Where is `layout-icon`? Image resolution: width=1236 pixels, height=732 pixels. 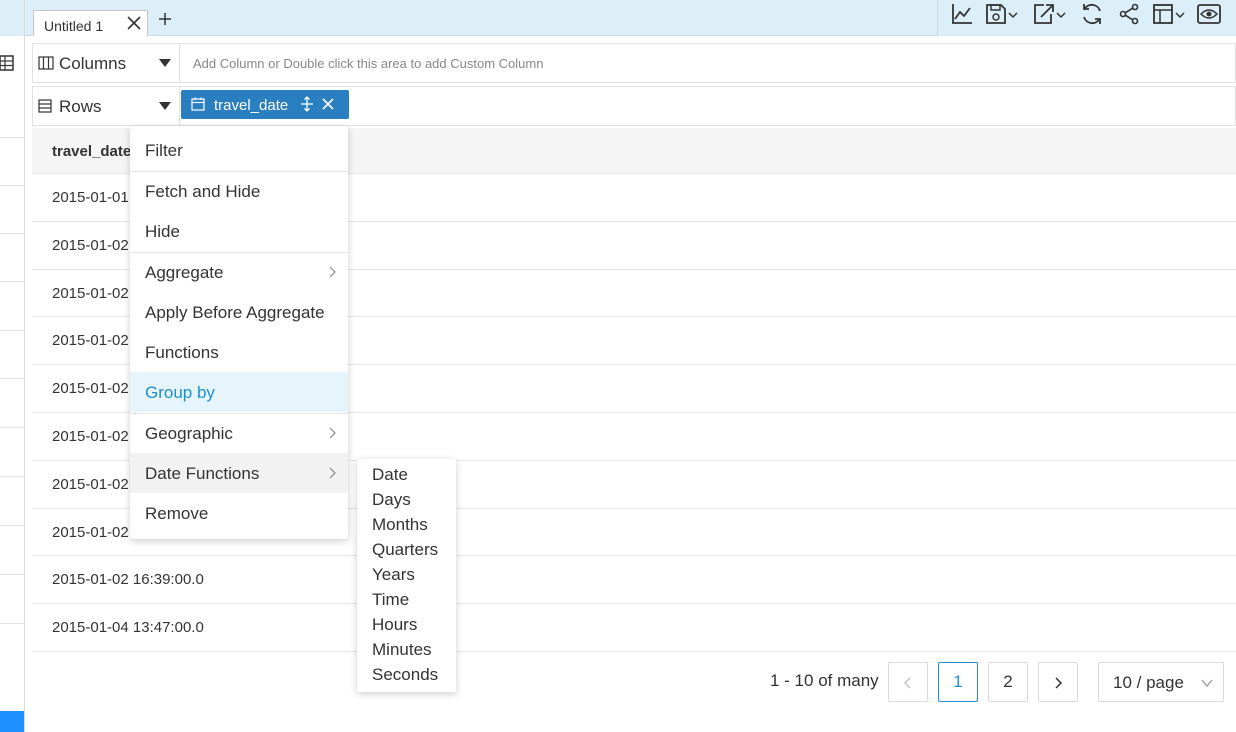 layout-icon is located at coordinates (1169, 14).